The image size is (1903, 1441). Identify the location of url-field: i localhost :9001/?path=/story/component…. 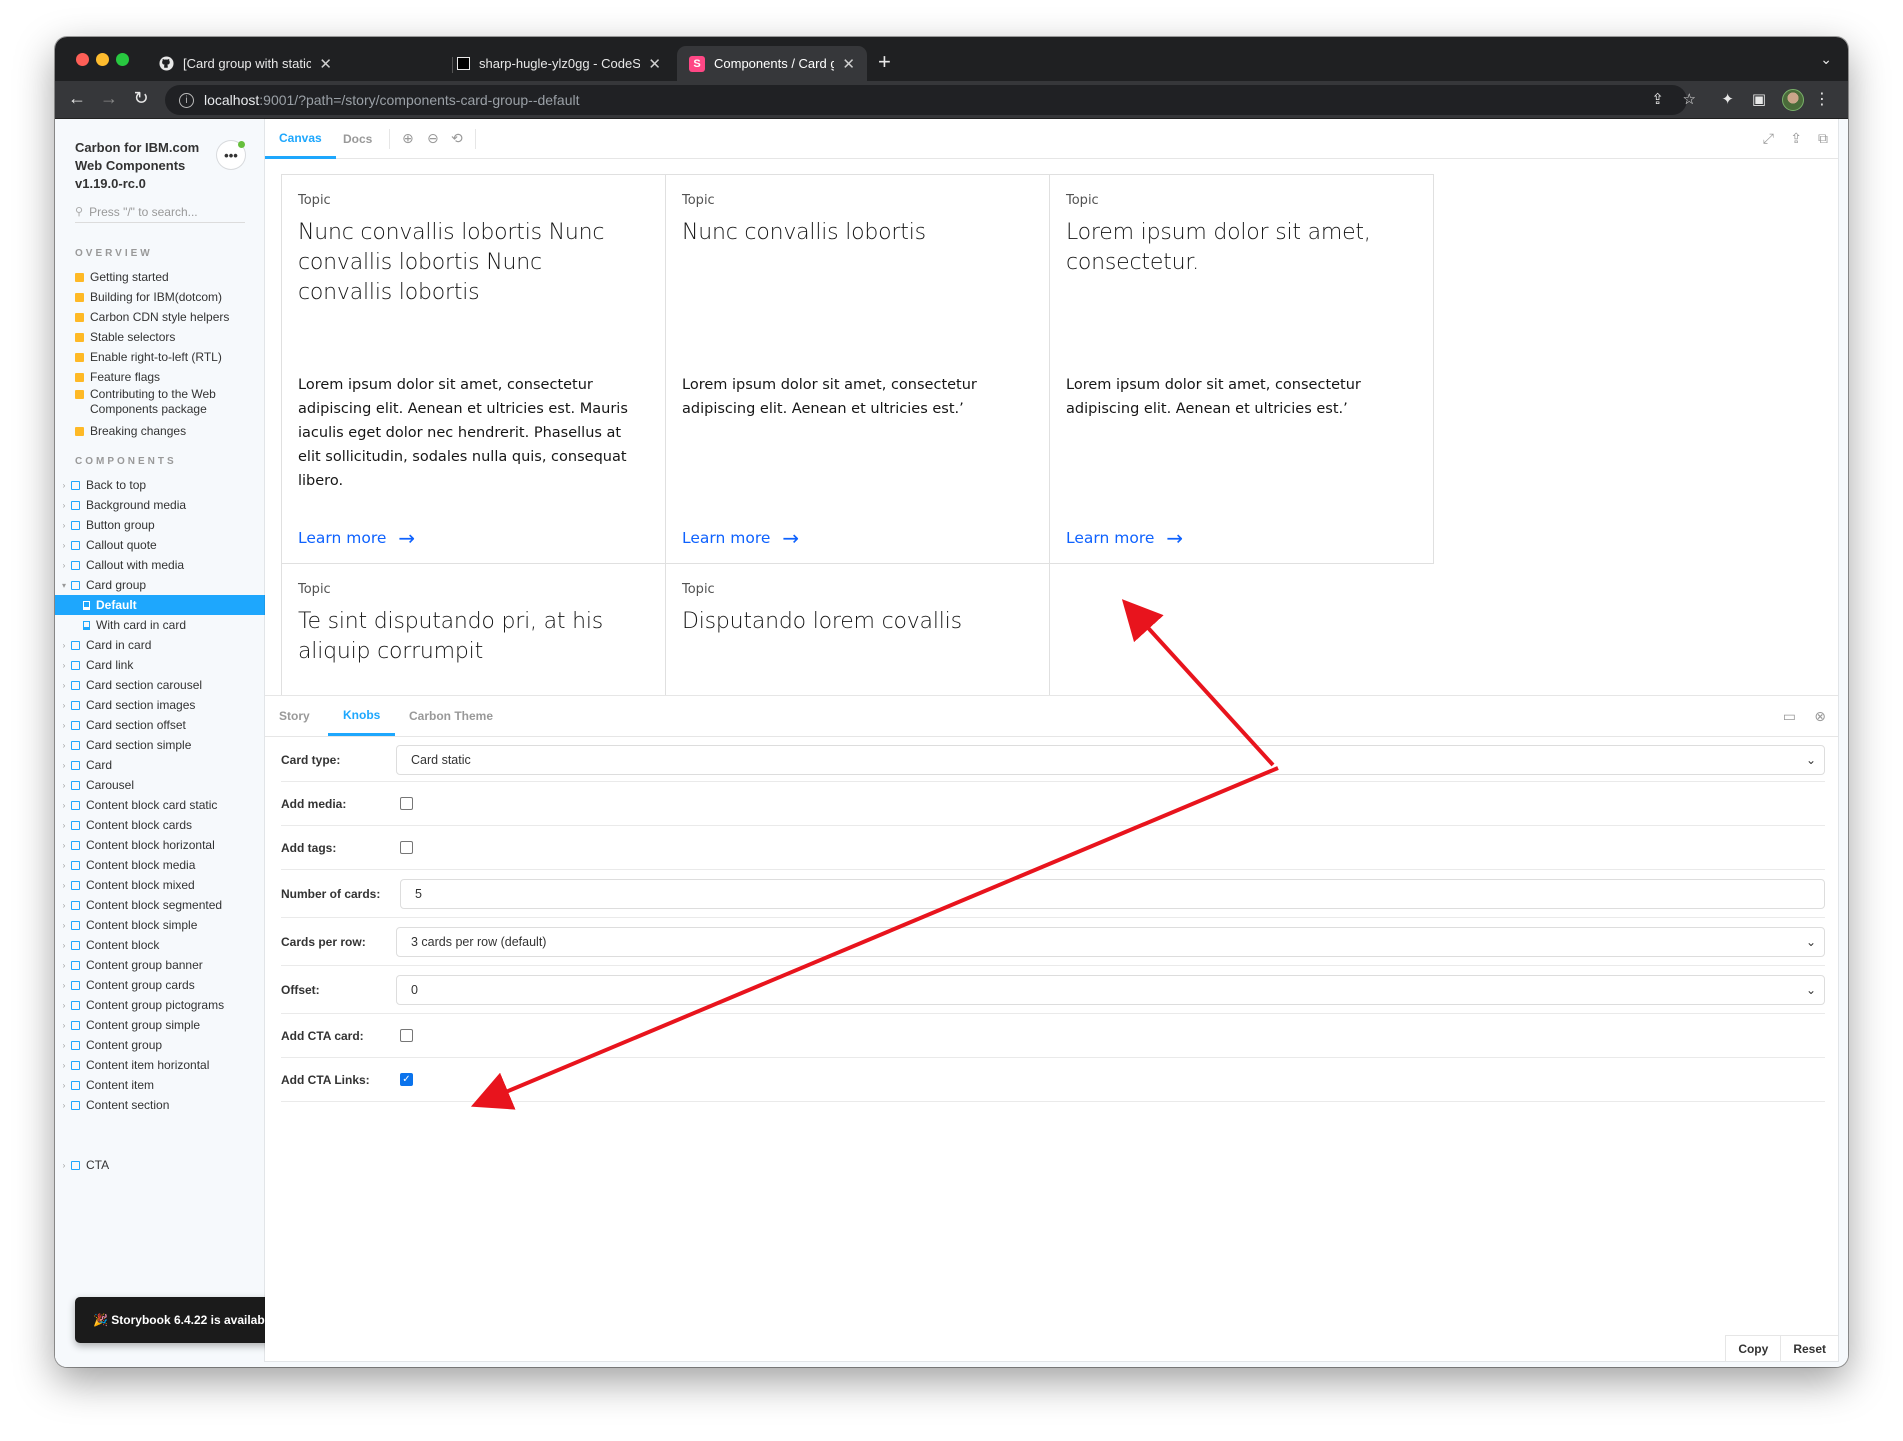
(926, 100).